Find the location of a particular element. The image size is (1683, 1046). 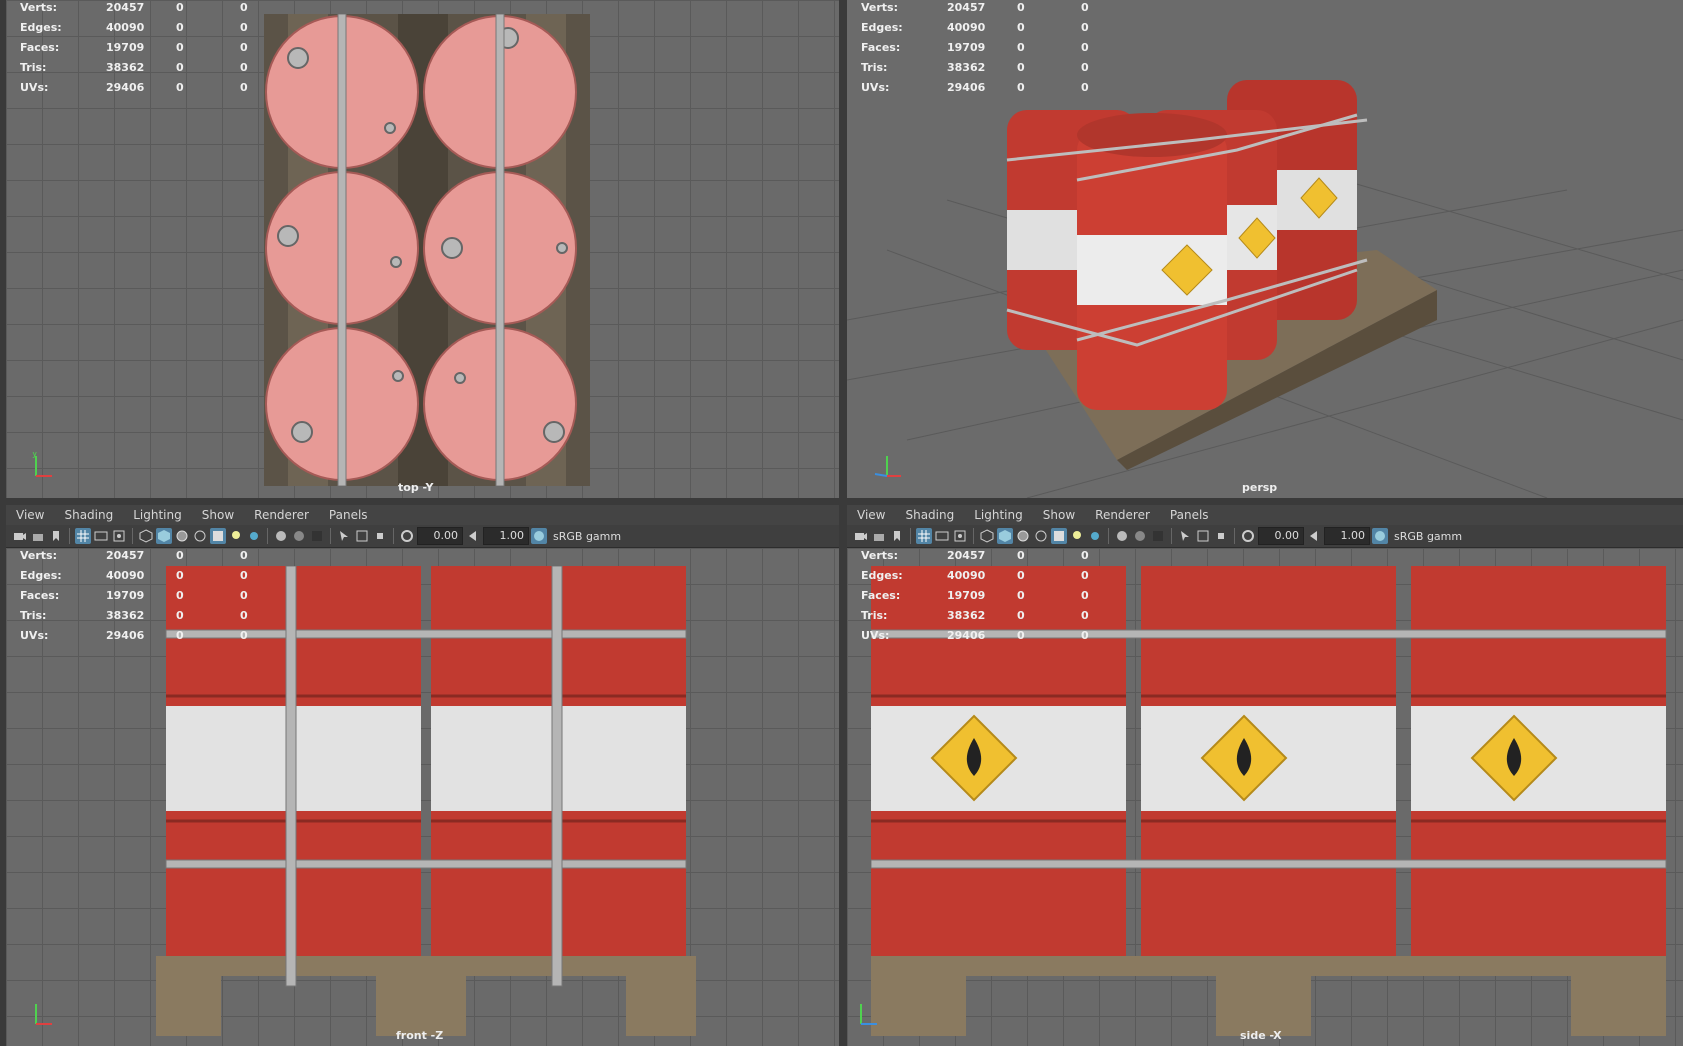

viewport-label: front -Z is located at coordinates (420, 1035).